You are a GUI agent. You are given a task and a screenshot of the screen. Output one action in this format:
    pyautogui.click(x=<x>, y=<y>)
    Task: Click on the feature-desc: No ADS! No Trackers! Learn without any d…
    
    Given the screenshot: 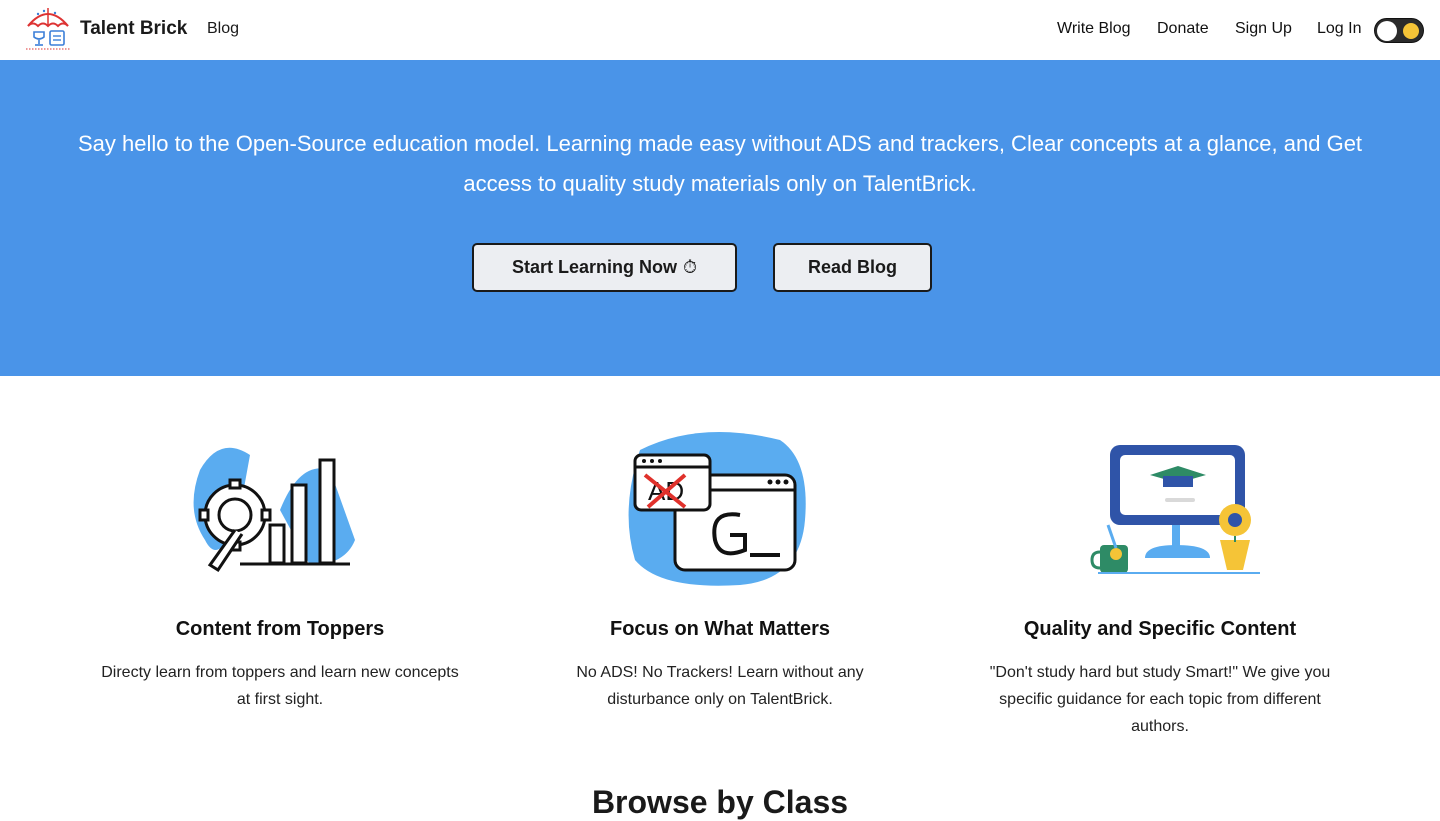 What is the action you would take?
    pyautogui.click(x=720, y=686)
    